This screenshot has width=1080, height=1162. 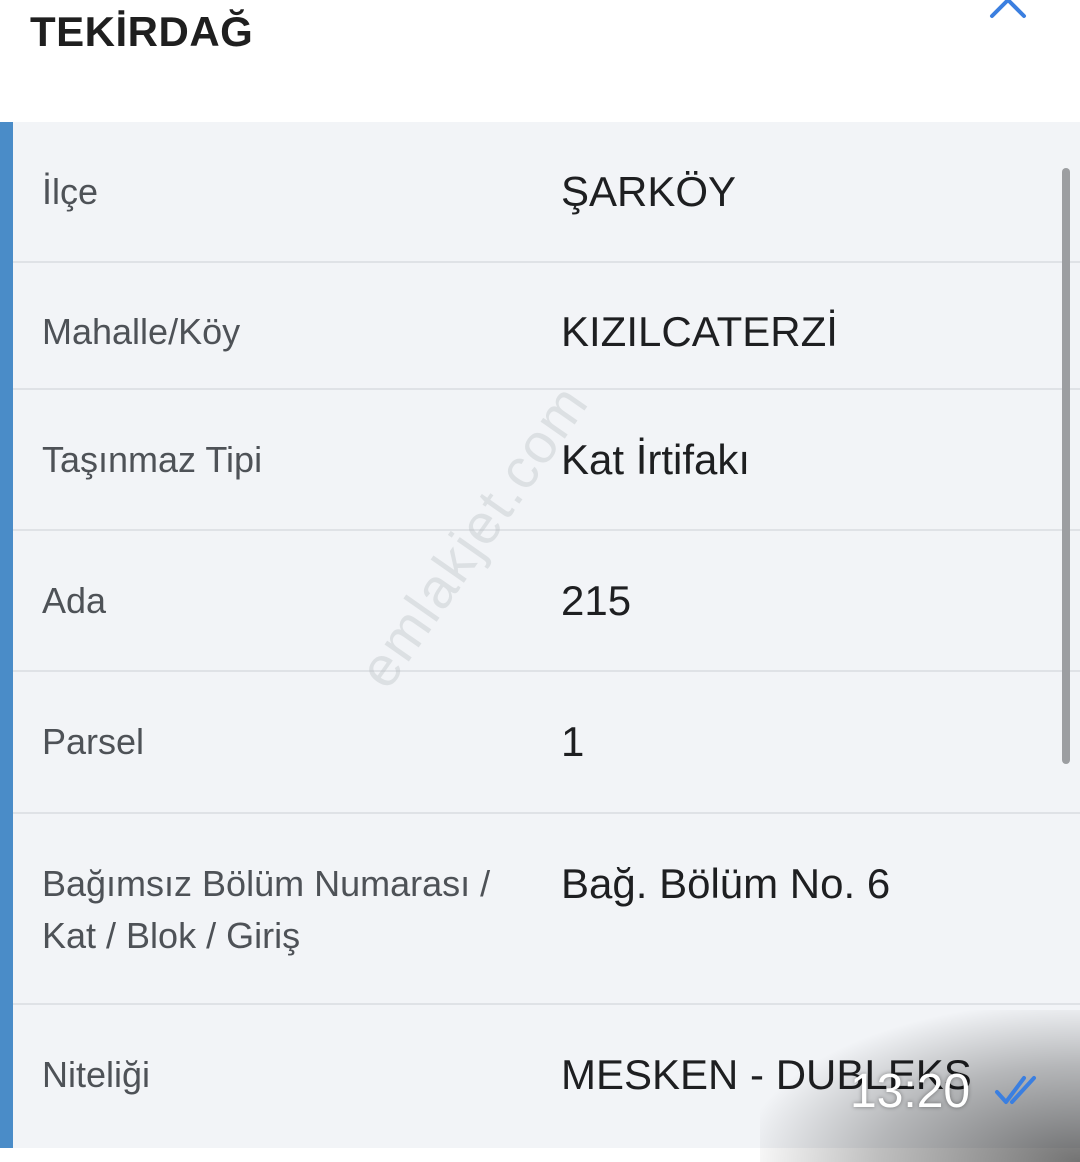 What do you see at coordinates (546, 326) in the screenshot?
I see `detail-row-mahalle: Mahalle/Köy KIZILCATERZİ` at bounding box center [546, 326].